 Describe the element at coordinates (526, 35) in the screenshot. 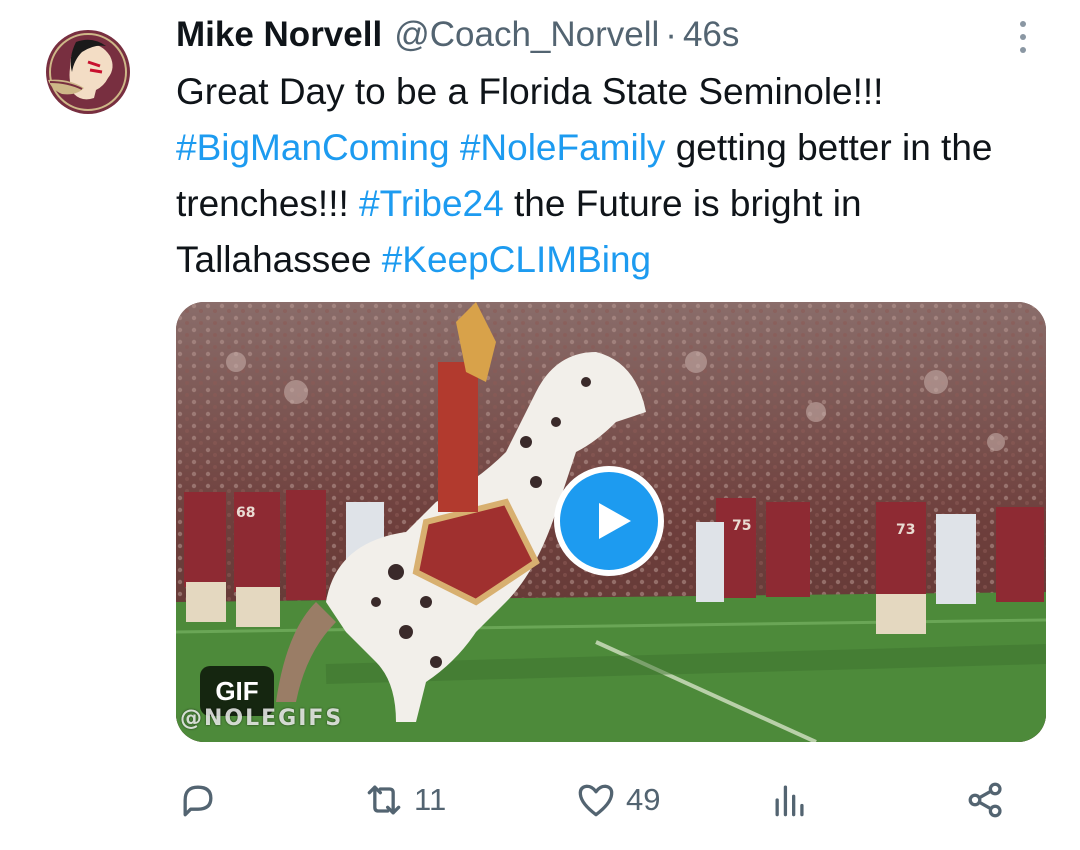

I see `handle: @Coach_Norvell` at that location.